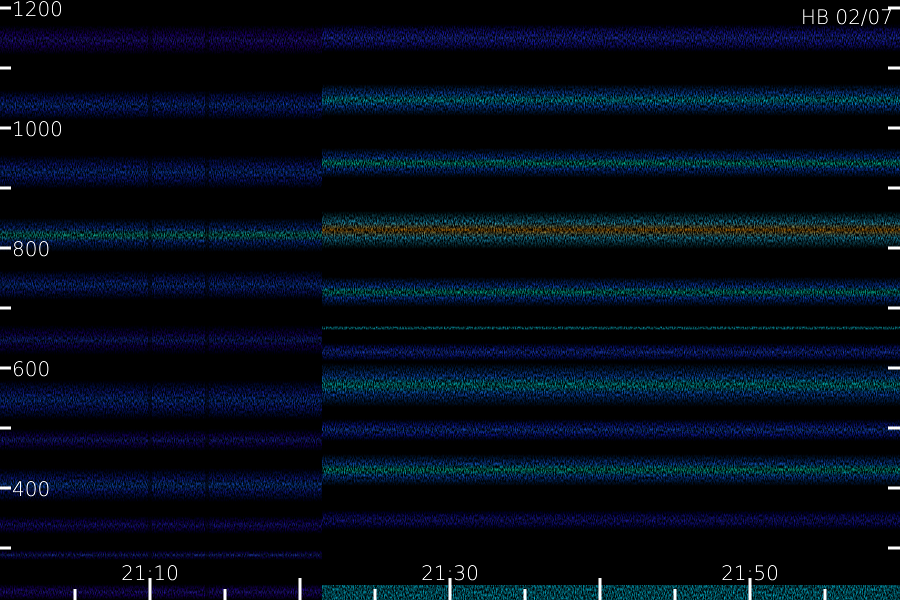  I want to click on x-axis-label: 21:50, so click(750, 573).